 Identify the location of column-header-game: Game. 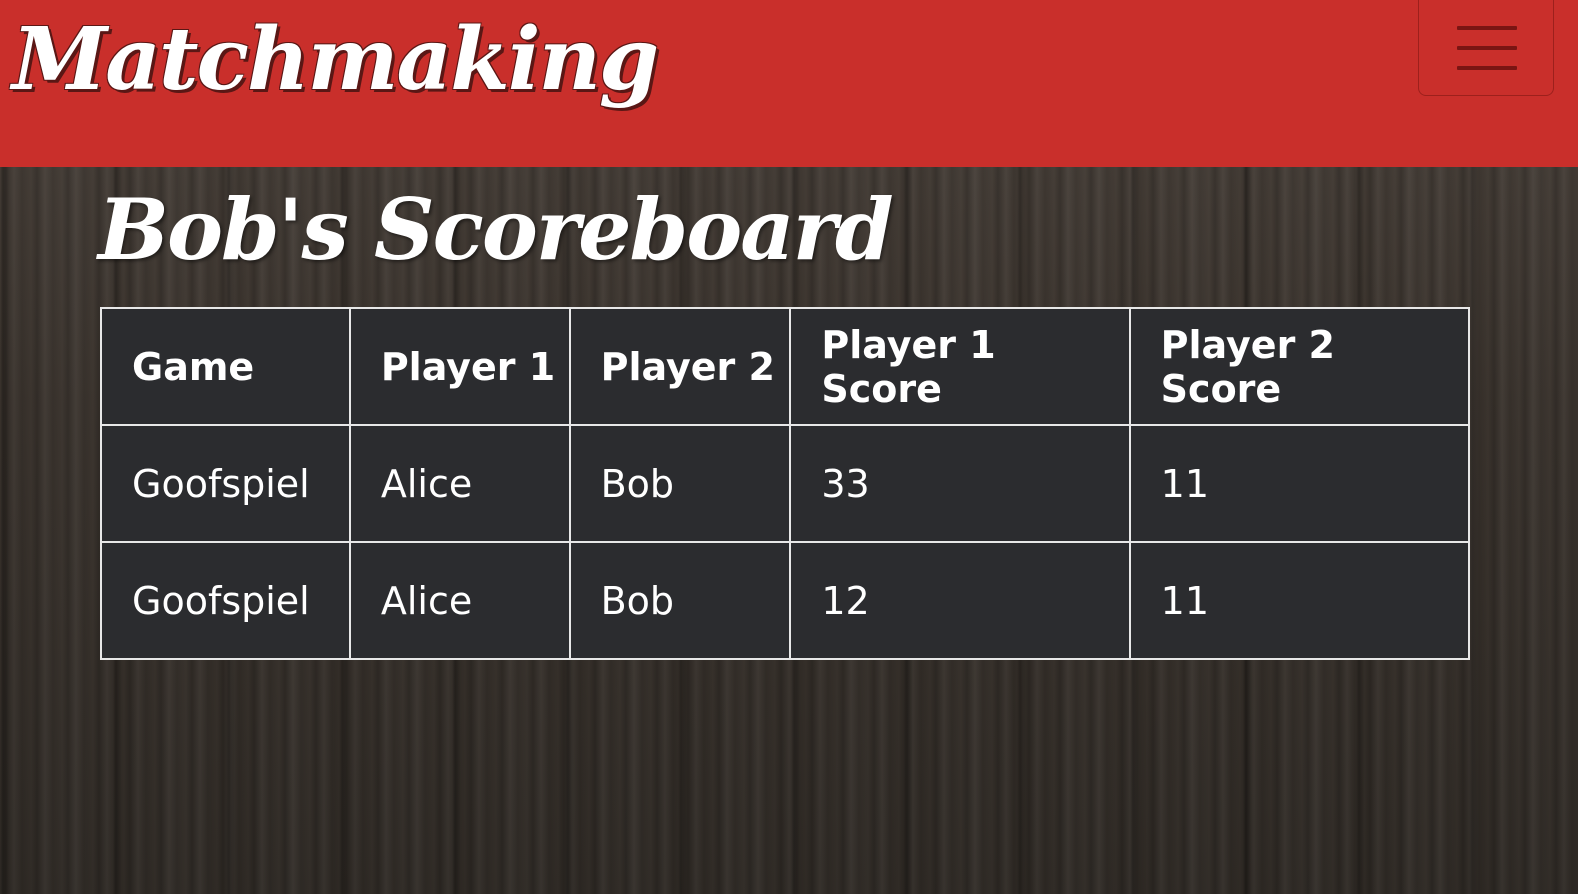
(225, 366).